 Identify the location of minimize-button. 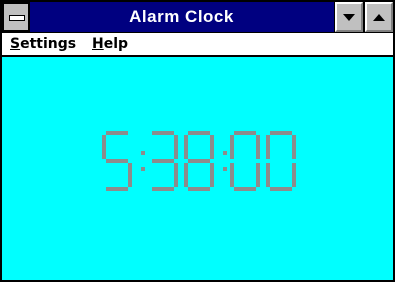
(349, 17).